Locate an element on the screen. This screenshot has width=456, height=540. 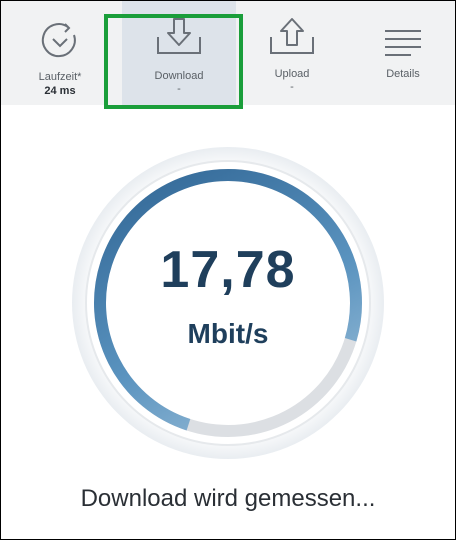
speed-unit: Mbit/s is located at coordinates (228, 333).